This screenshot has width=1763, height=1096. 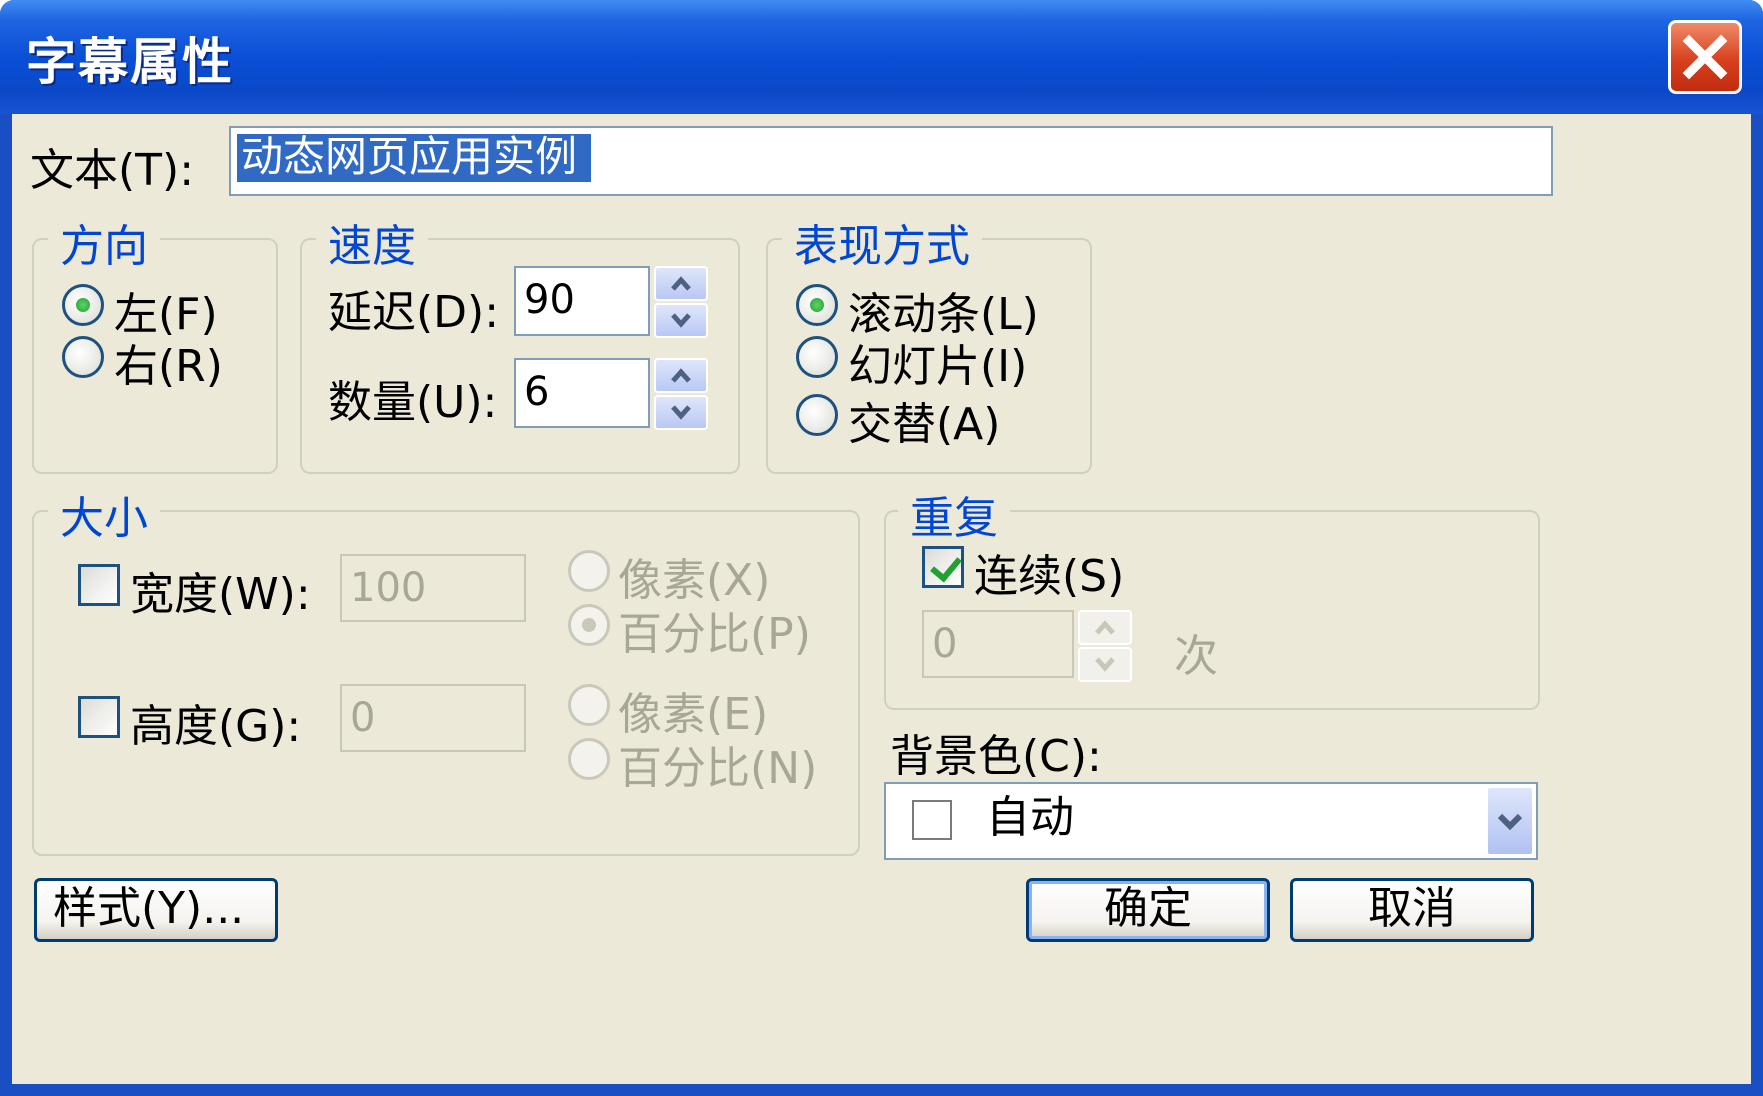 What do you see at coordinates (433, 588) in the screenshot?
I see `width-input: 100` at bounding box center [433, 588].